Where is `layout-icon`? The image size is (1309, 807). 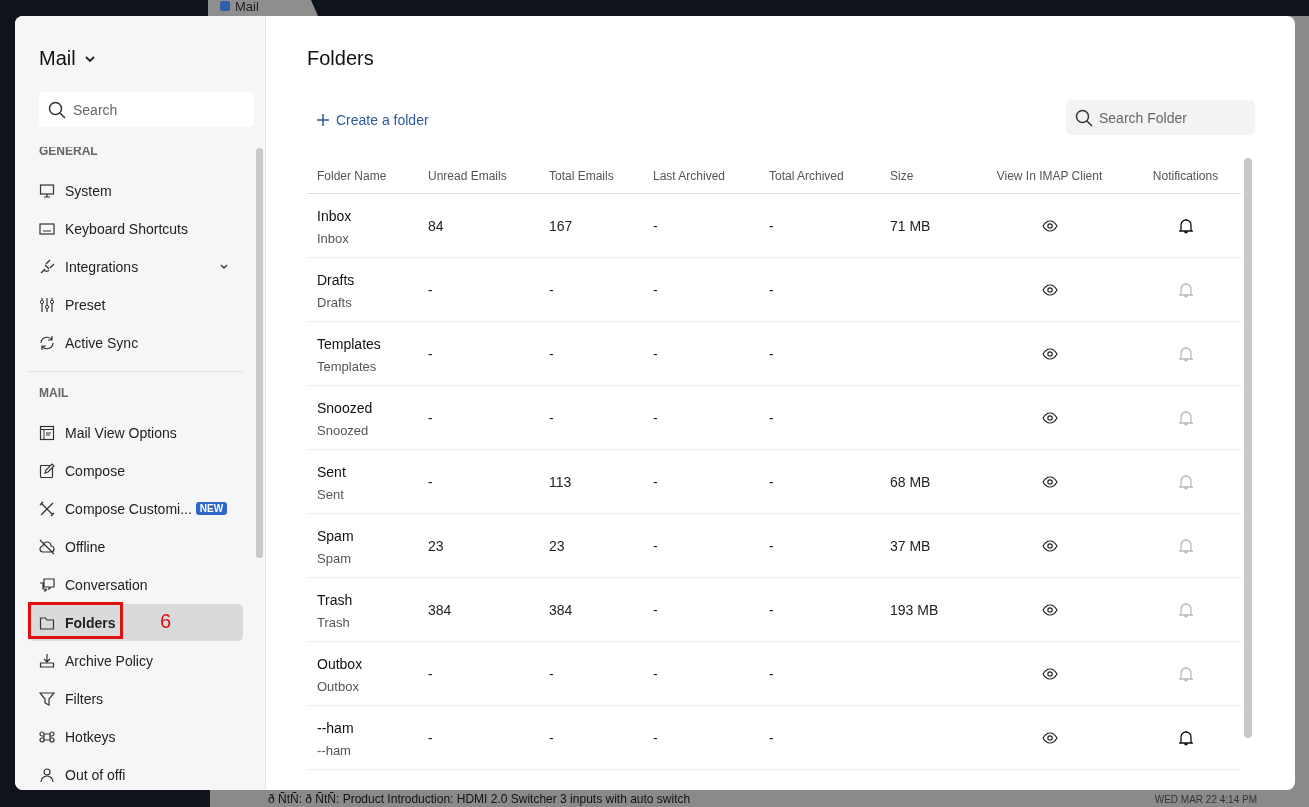 layout-icon is located at coordinates (47, 432).